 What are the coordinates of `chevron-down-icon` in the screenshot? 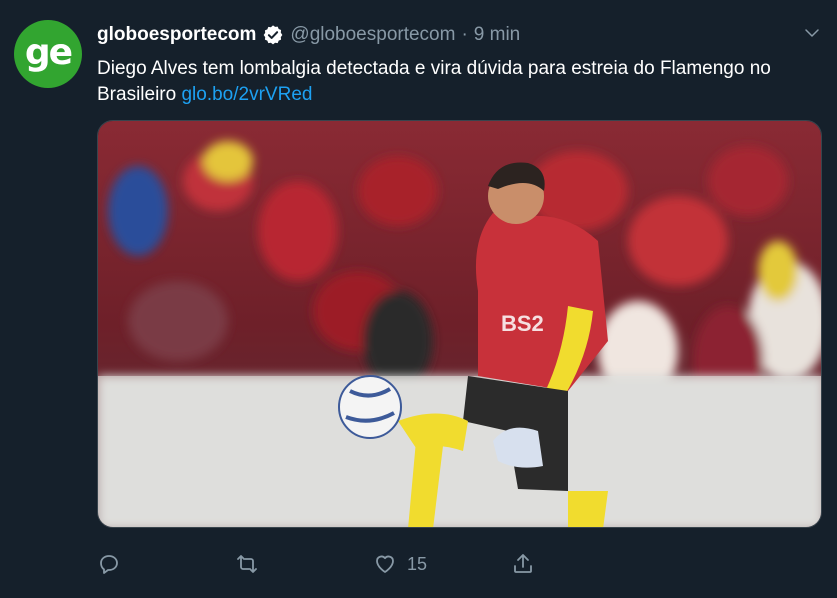 It's located at (812, 33).